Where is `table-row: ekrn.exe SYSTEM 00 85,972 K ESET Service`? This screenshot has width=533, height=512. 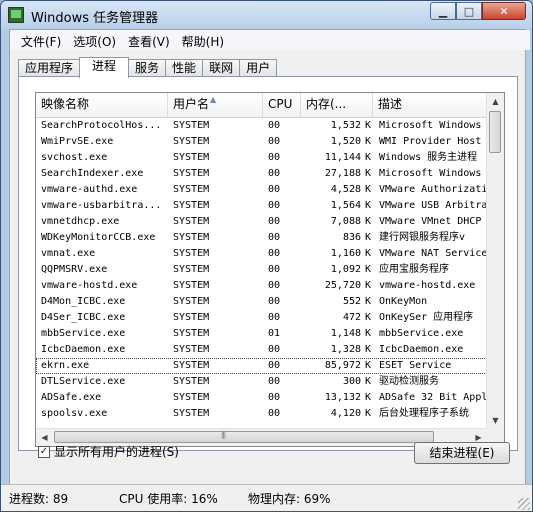
table-row: ekrn.exe SYSTEM 00 85,972 K ESET Service is located at coordinates (261, 366).